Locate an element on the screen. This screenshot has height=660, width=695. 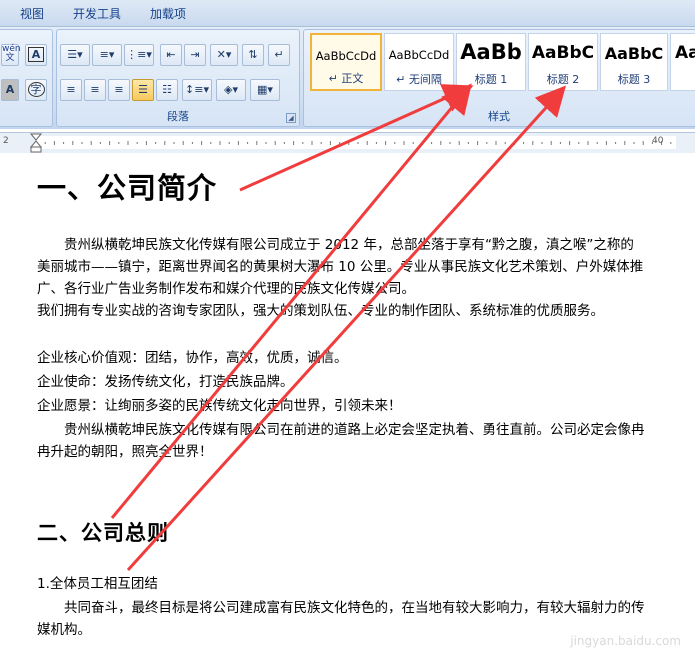
character-shading-icon: A is located at coordinates (10, 89).